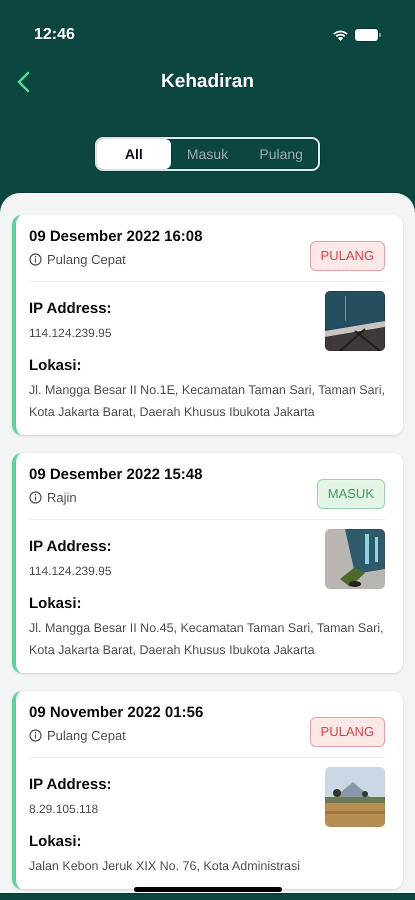 The width and height of the screenshot is (415, 900). What do you see at coordinates (165, 866) in the screenshot?
I see `location-address: Jalan Kebon Jeruk XIX No. 76, Kota Administrasi` at bounding box center [165, 866].